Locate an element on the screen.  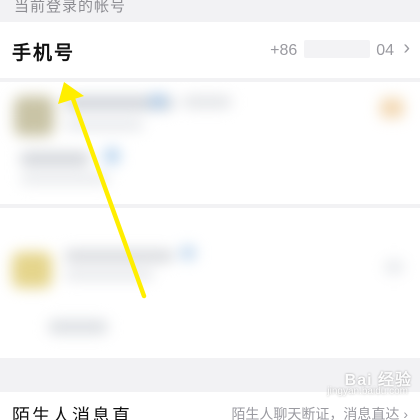
stranger-message-desc: 陌生人聊天断证，消息直达 is located at coordinates (315, 413).